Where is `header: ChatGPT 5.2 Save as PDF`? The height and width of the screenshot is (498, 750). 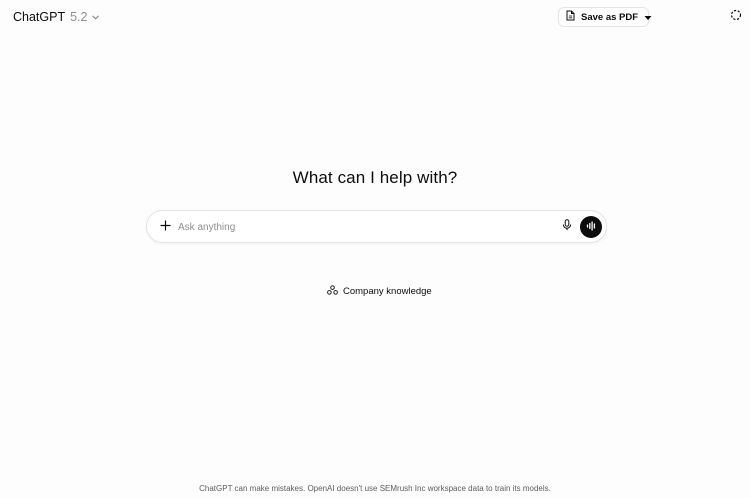 header: ChatGPT 5.2 Save as PDF is located at coordinates (375, 17).